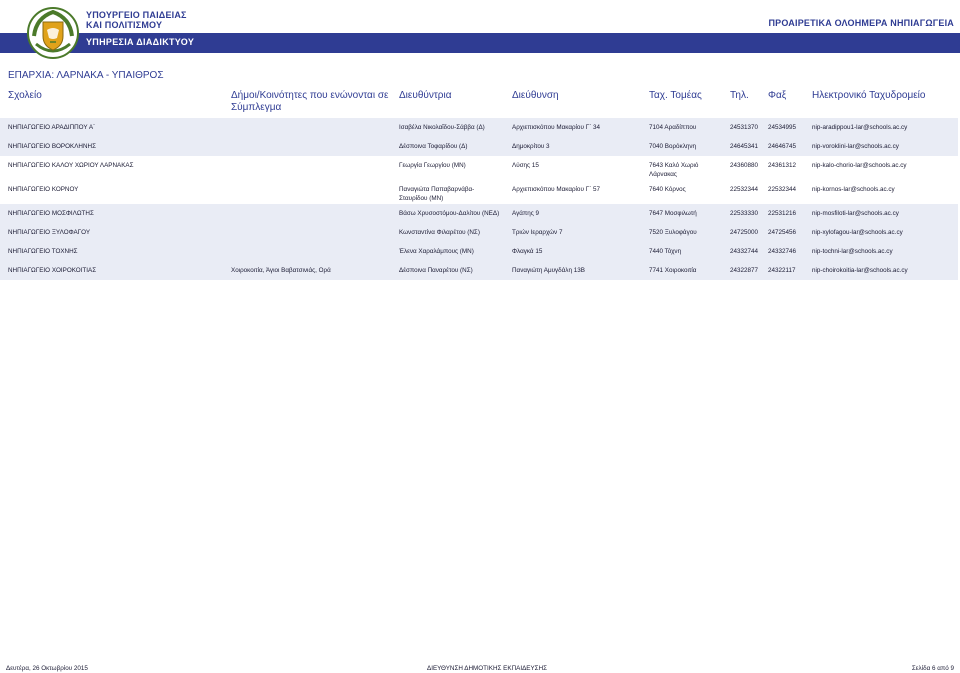 The image size is (960, 673). I want to click on postal-code: 7440 Τόχνη, so click(665, 251).